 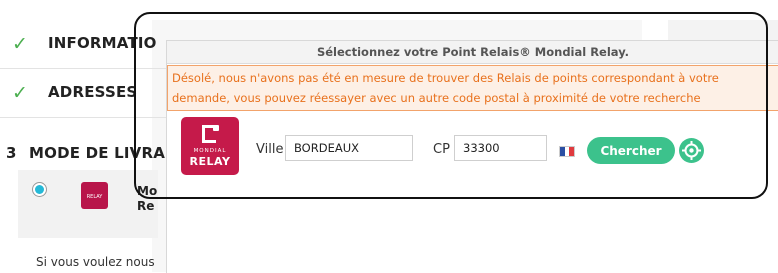 I want to click on step-title: ADRESSES, so click(x=93, y=92).